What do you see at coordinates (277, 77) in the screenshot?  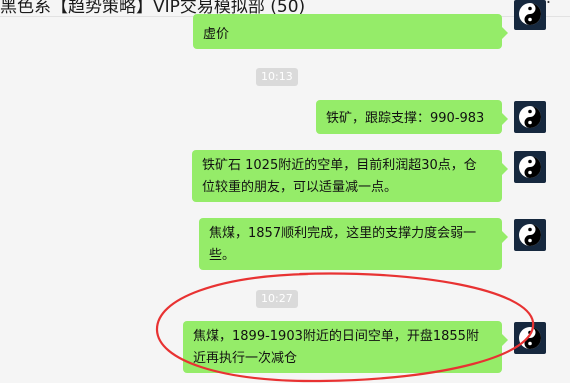 I see `timestamp: 10:13` at bounding box center [277, 77].